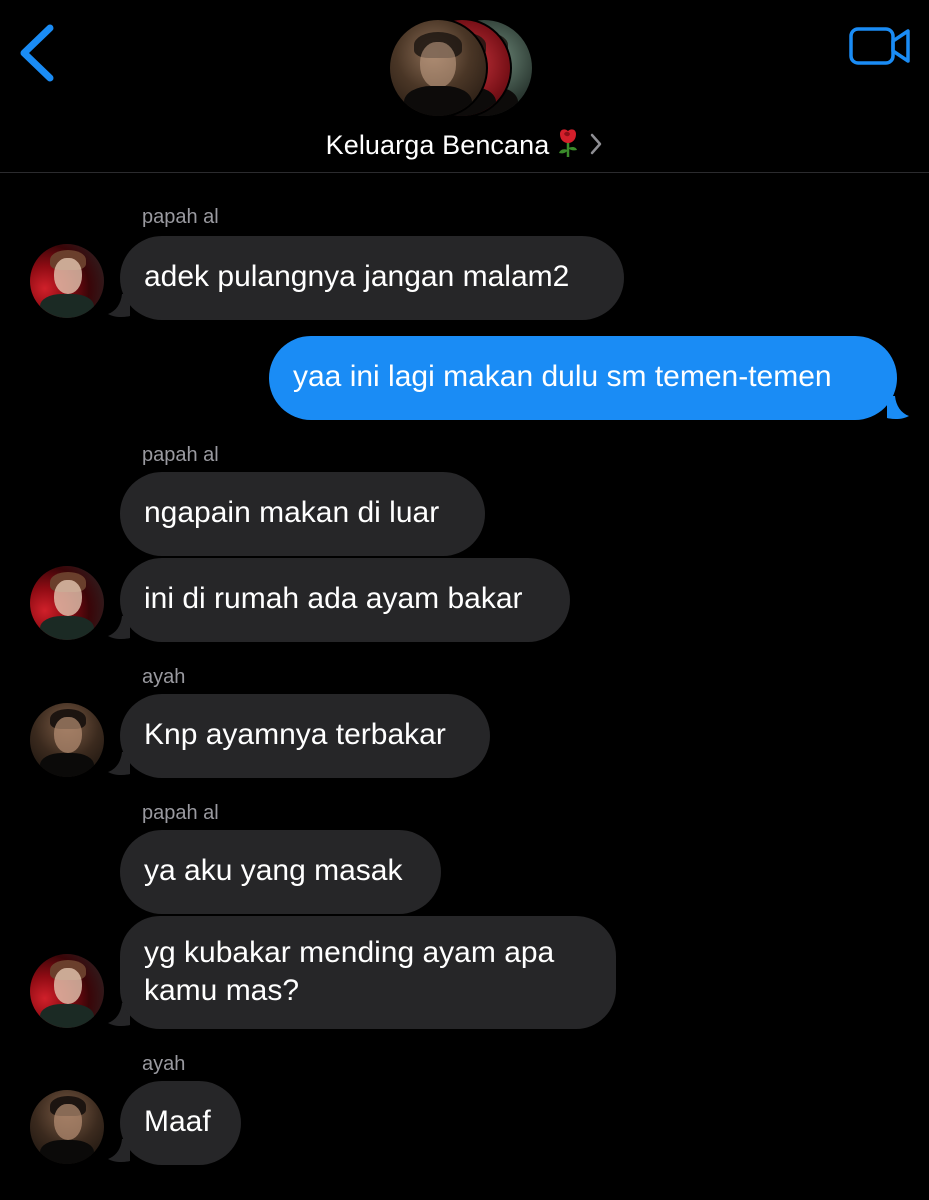 This screenshot has width=929, height=1200. What do you see at coordinates (368, 972) in the screenshot?
I see `message-bubble: yg kubakar mending ayam apa kamu mas?` at bounding box center [368, 972].